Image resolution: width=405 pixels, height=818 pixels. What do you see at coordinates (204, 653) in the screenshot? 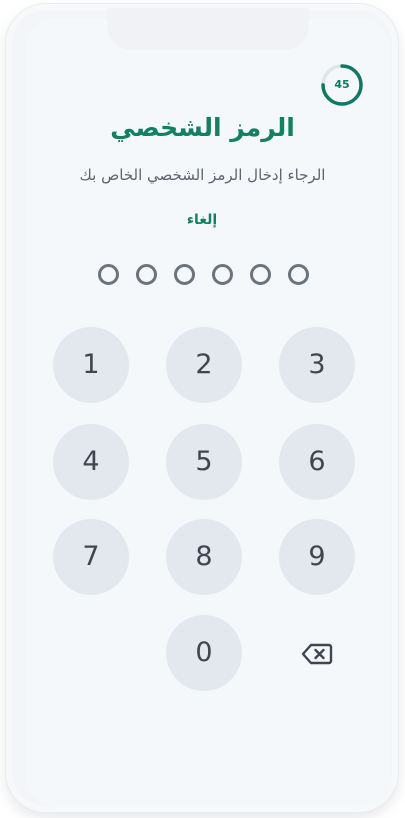
I see `key-0: 0` at bounding box center [204, 653].